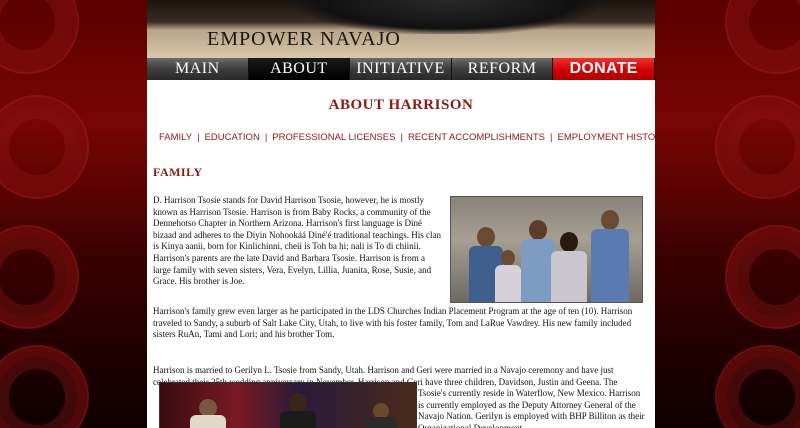 This screenshot has height=428, width=800. Describe the element at coordinates (288, 405) in the screenshot. I see `ceremony-photo` at that location.